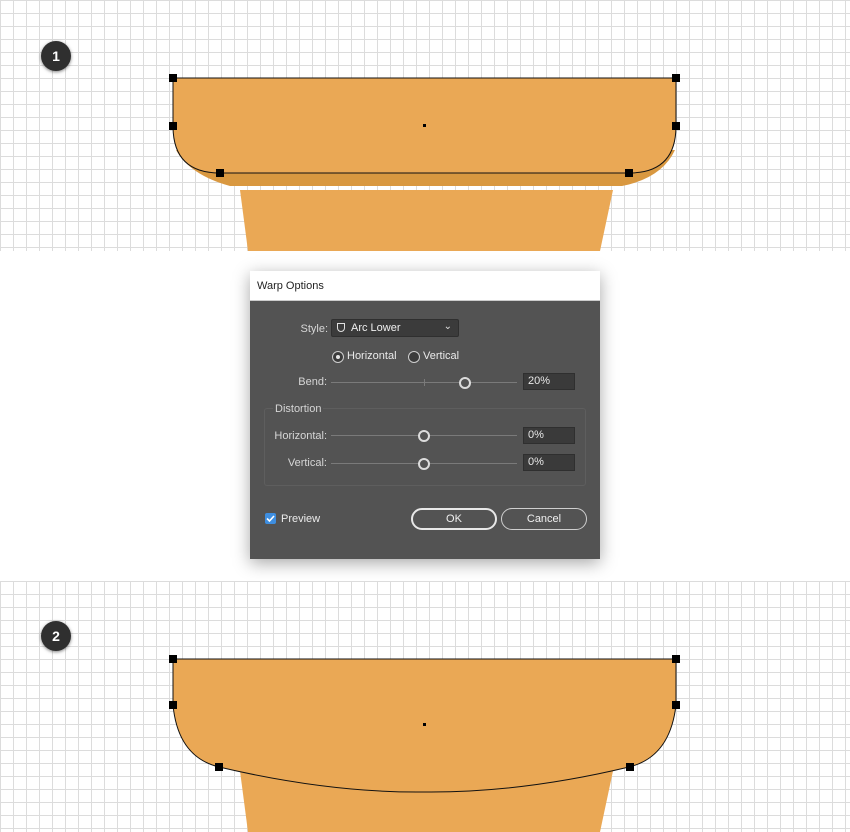 This screenshot has width=850, height=832. Describe the element at coordinates (307, 463) in the screenshot. I see `distortion-vertical-label: Vertical:` at that location.